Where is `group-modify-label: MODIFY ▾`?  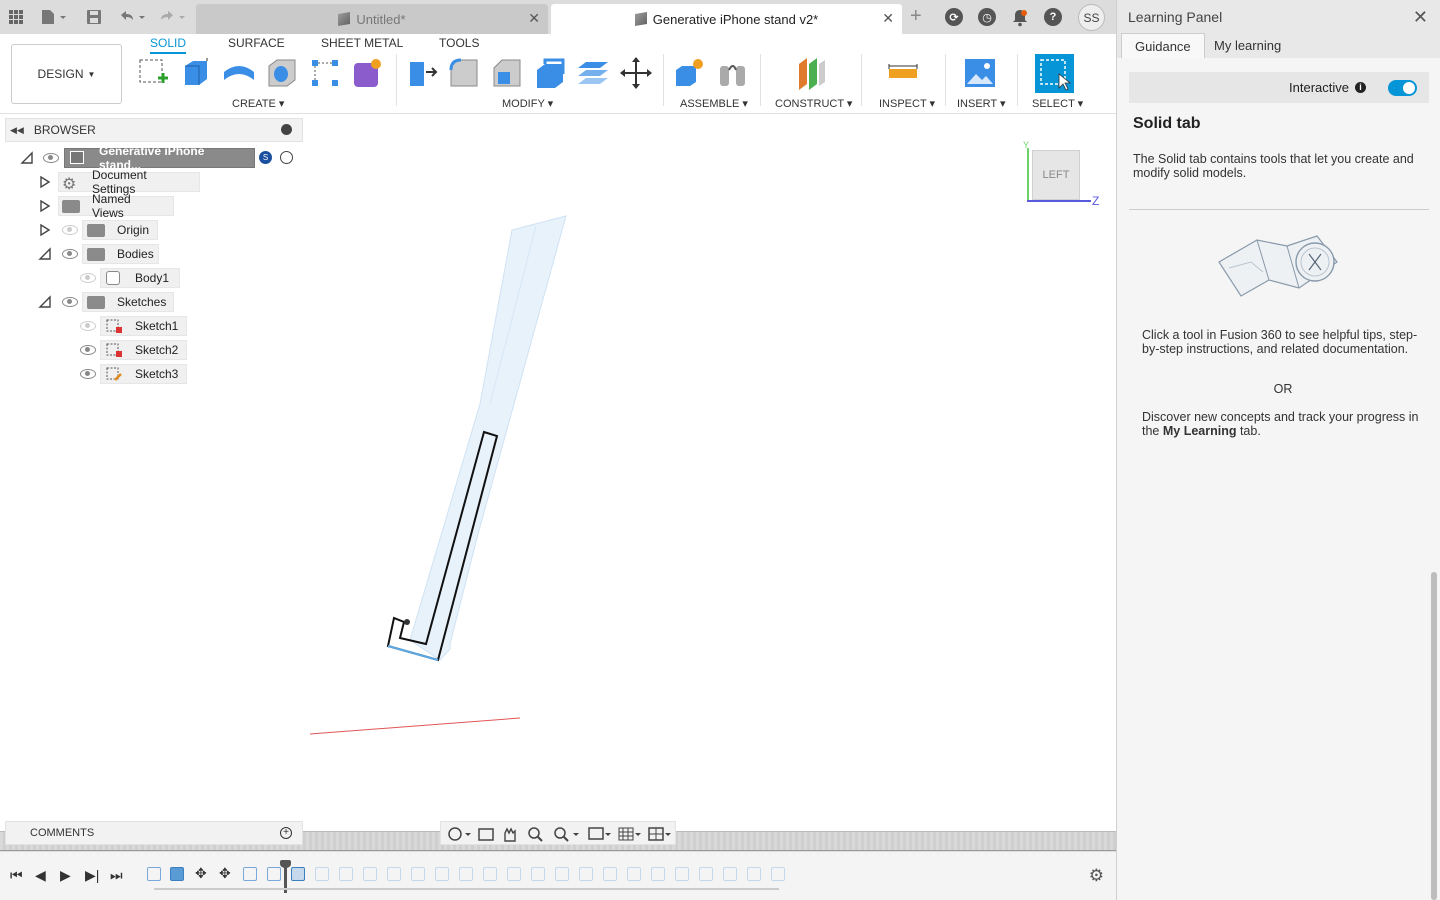
group-modify-label: MODIFY ▾ is located at coordinates (527, 103).